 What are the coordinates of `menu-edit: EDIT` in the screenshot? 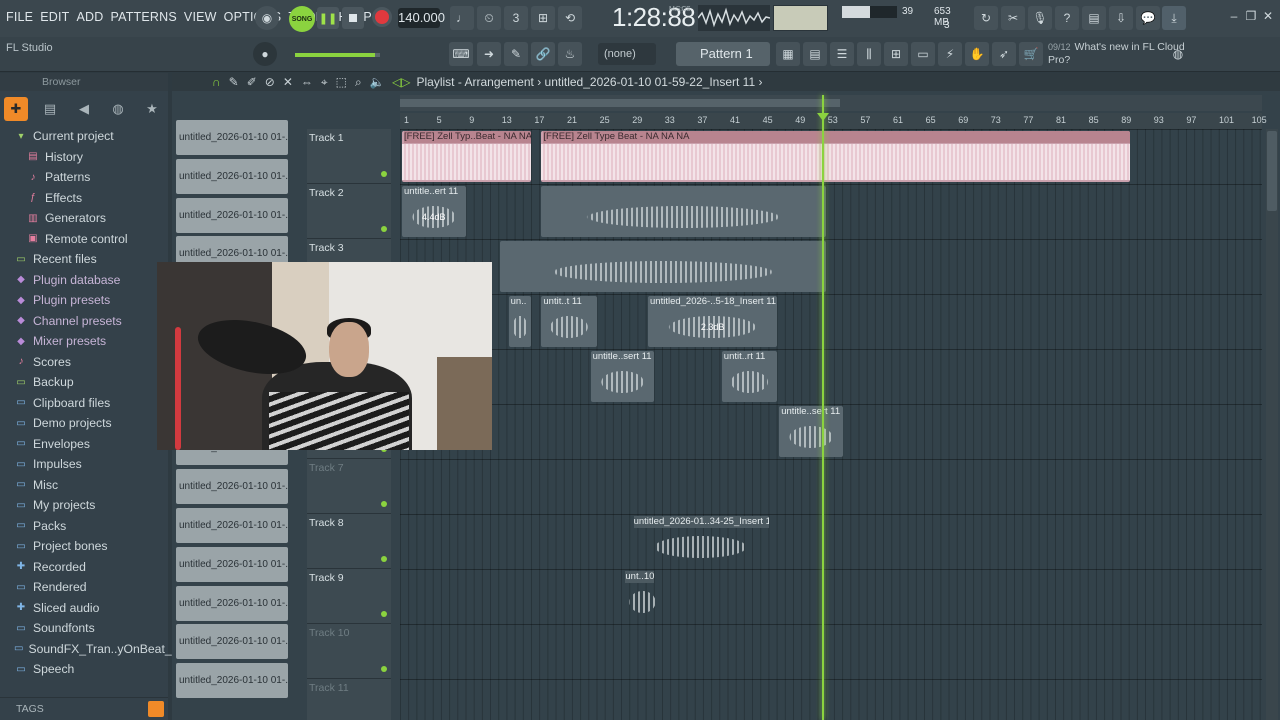 It's located at (54, 17).